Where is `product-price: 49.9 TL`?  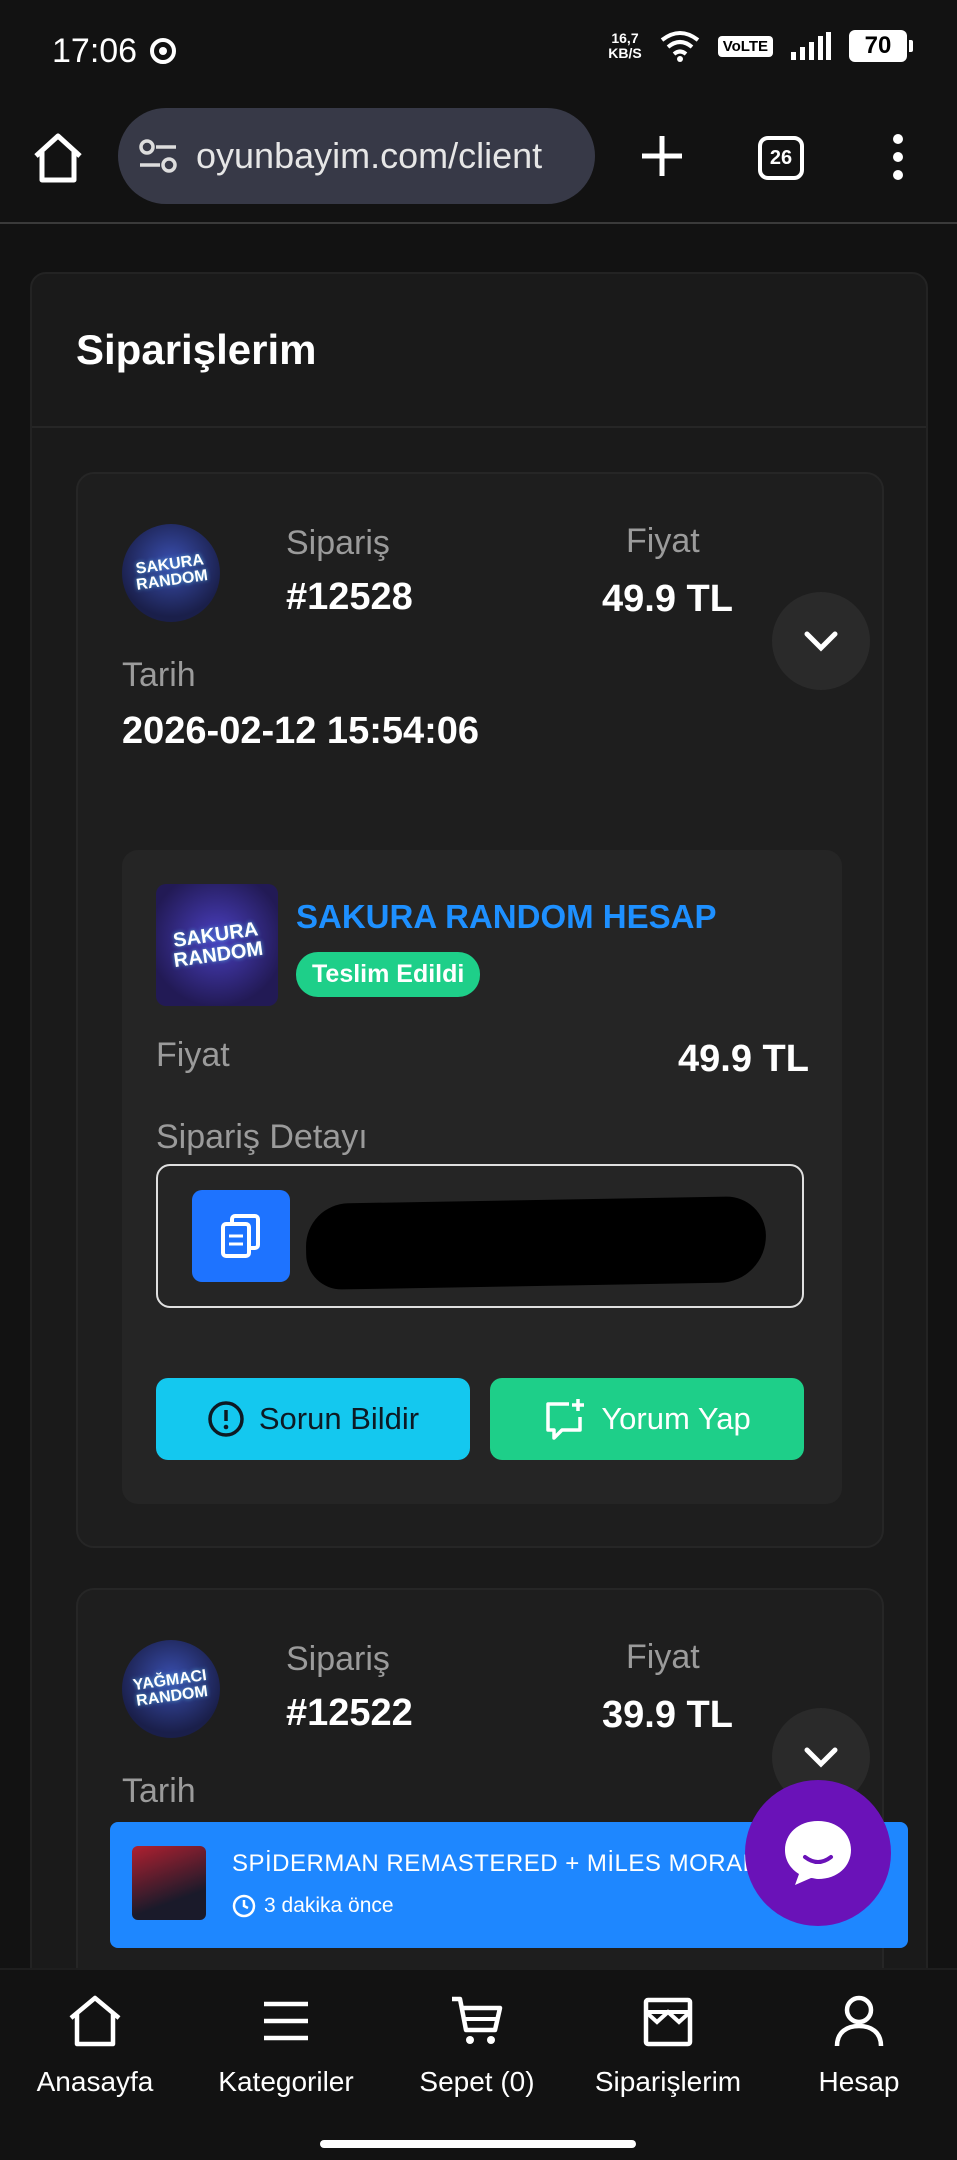 product-price: 49.9 TL is located at coordinates (743, 1059).